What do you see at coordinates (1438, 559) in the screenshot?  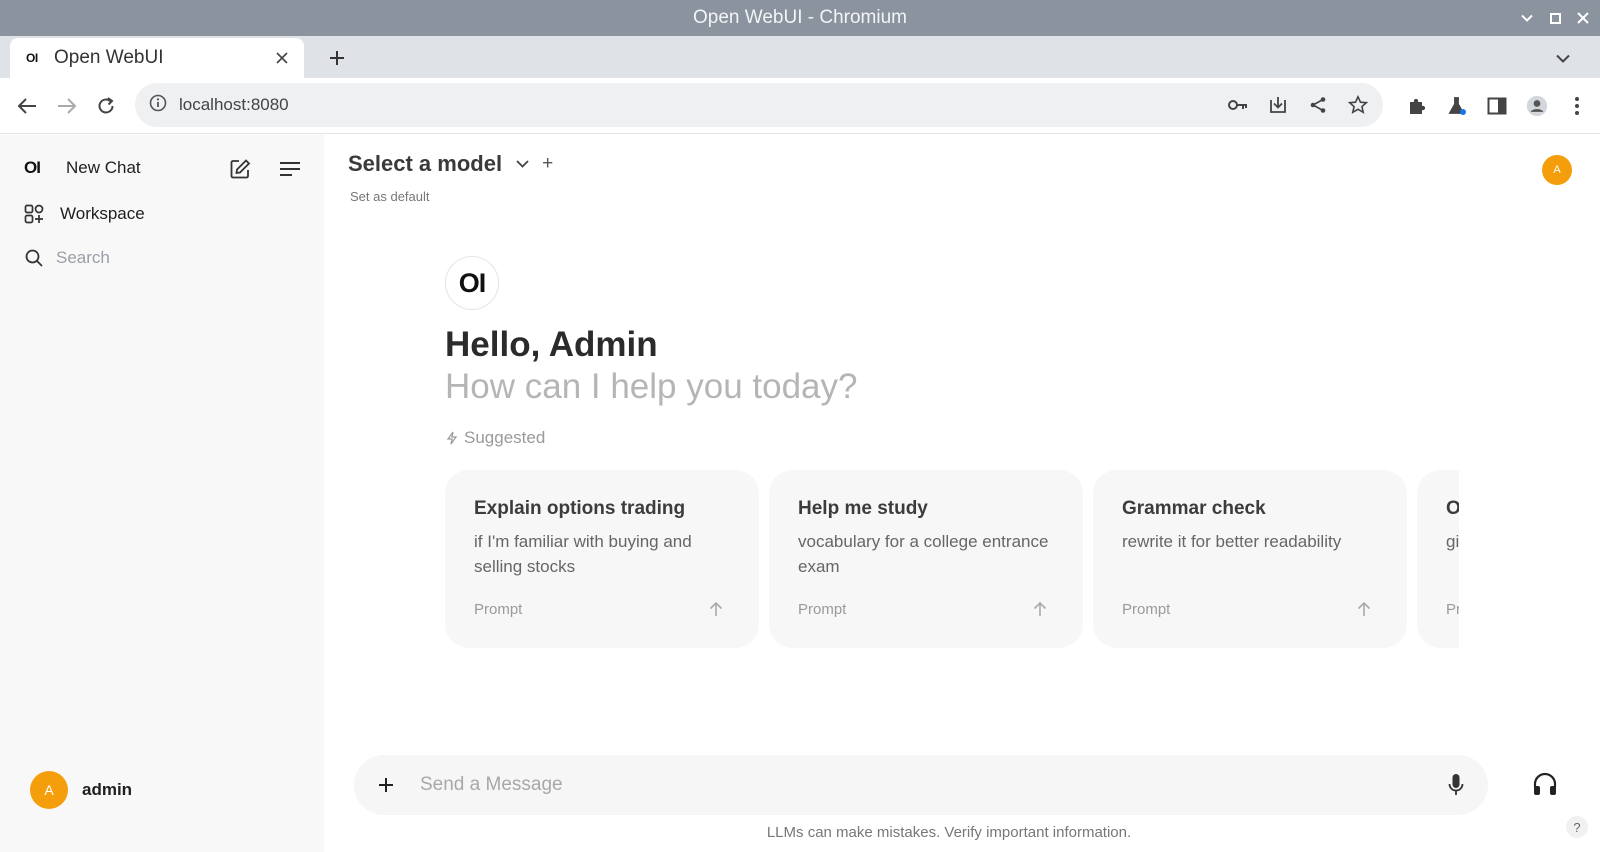 I see `suggestion-card: O gi Pr` at bounding box center [1438, 559].